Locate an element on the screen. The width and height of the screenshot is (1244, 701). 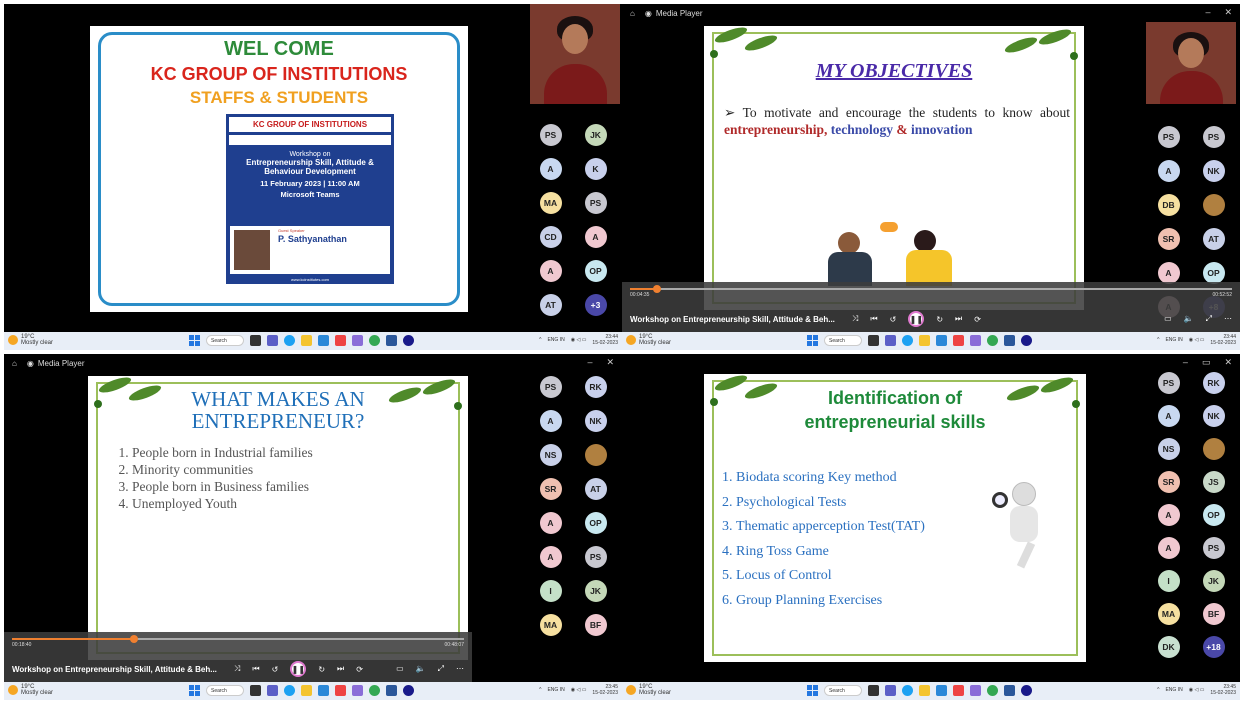
participant-tile is located at coordinates (1213, 449).